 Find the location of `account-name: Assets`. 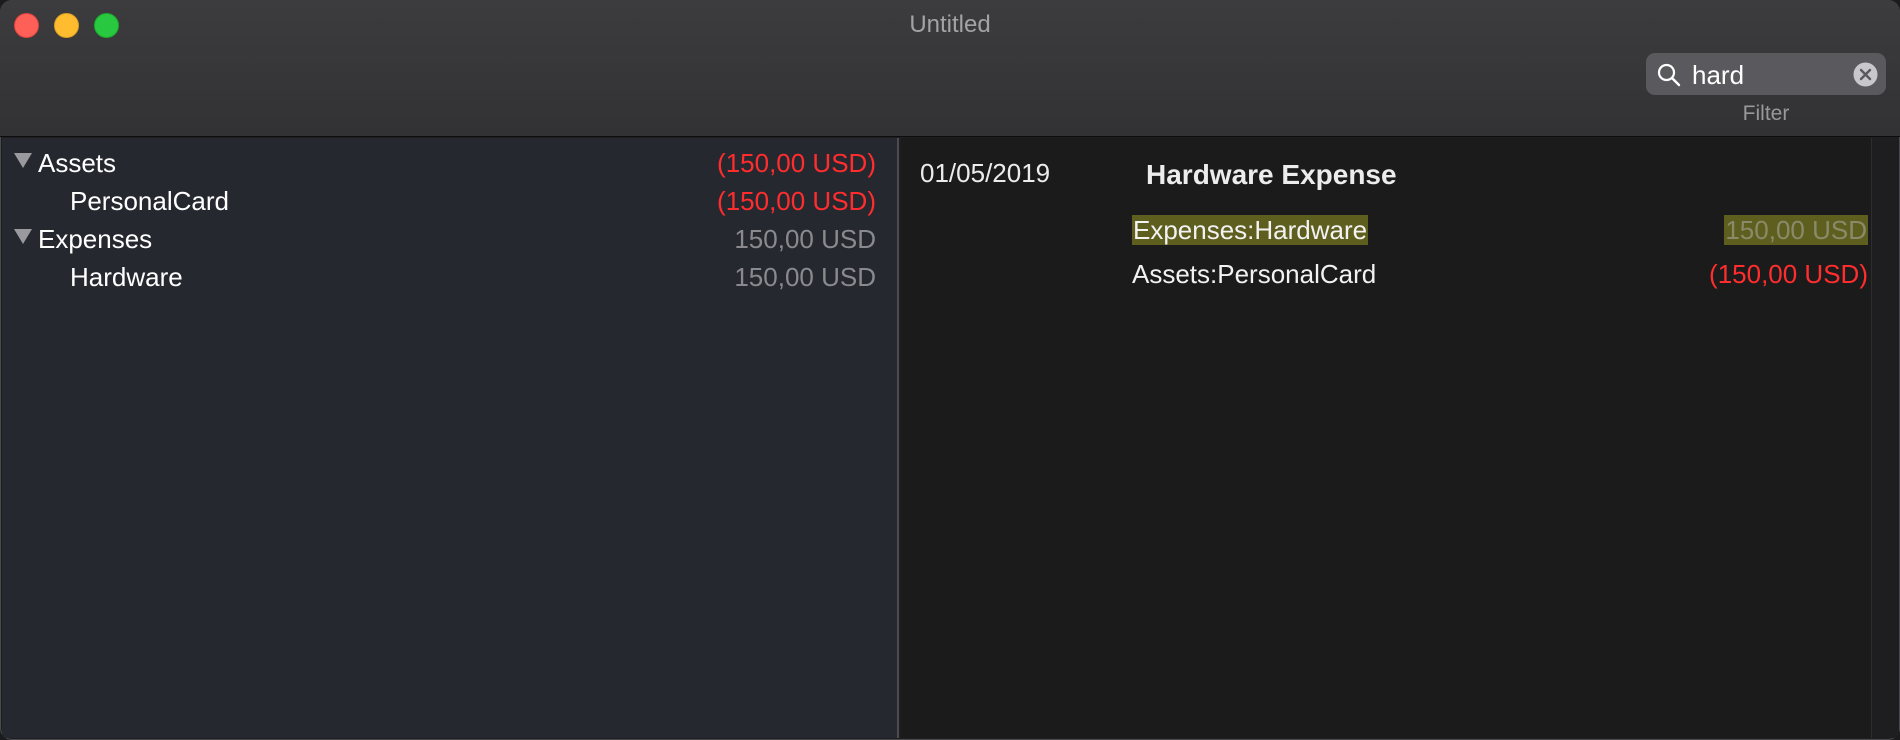

account-name: Assets is located at coordinates (77, 163).